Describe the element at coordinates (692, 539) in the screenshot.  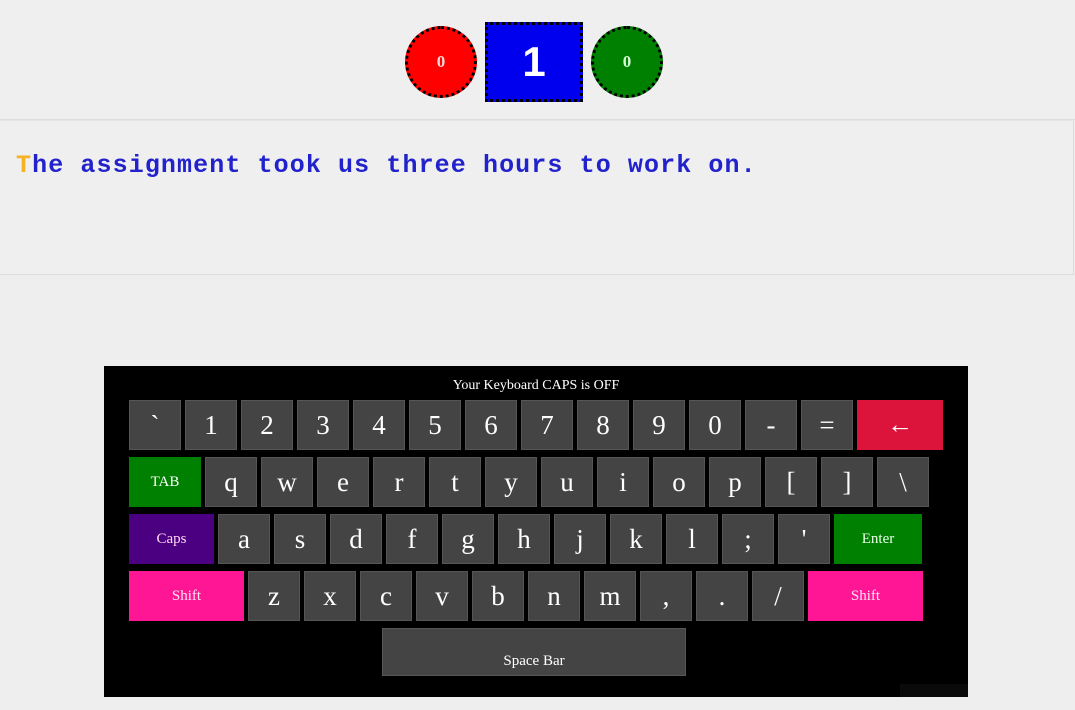
I see `key-l: l` at that location.